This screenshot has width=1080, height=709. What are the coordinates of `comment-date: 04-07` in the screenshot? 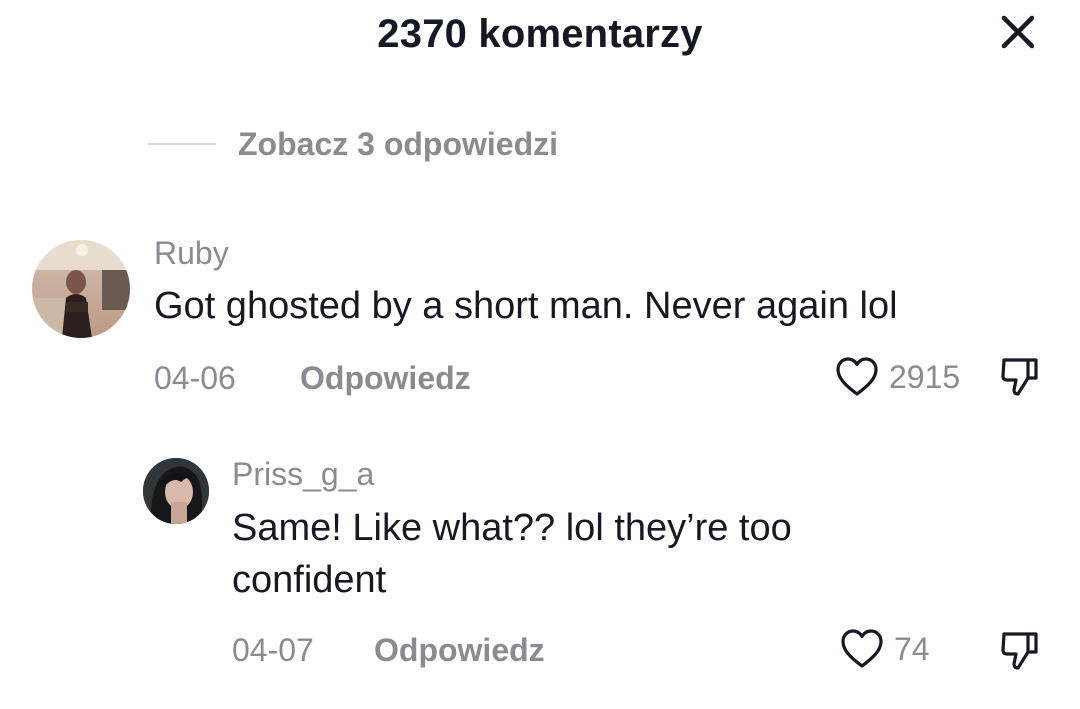 It's located at (273, 650).